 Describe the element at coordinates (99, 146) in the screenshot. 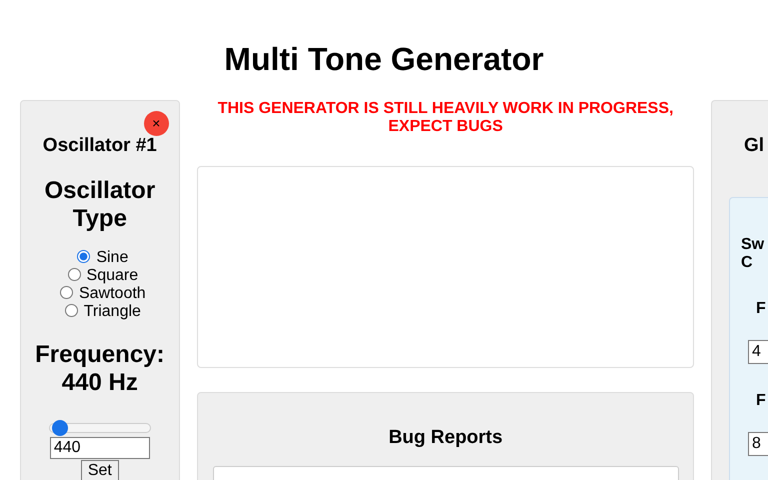

I see `oscillator-title: Oscillator #1` at that location.